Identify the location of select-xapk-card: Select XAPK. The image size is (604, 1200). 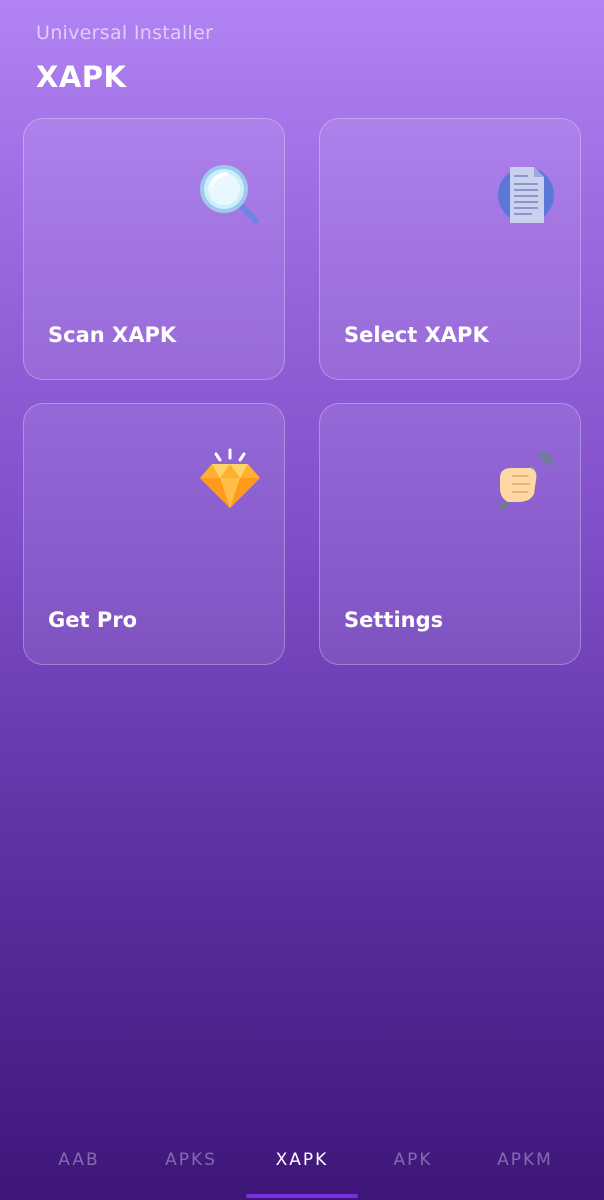
(450, 249).